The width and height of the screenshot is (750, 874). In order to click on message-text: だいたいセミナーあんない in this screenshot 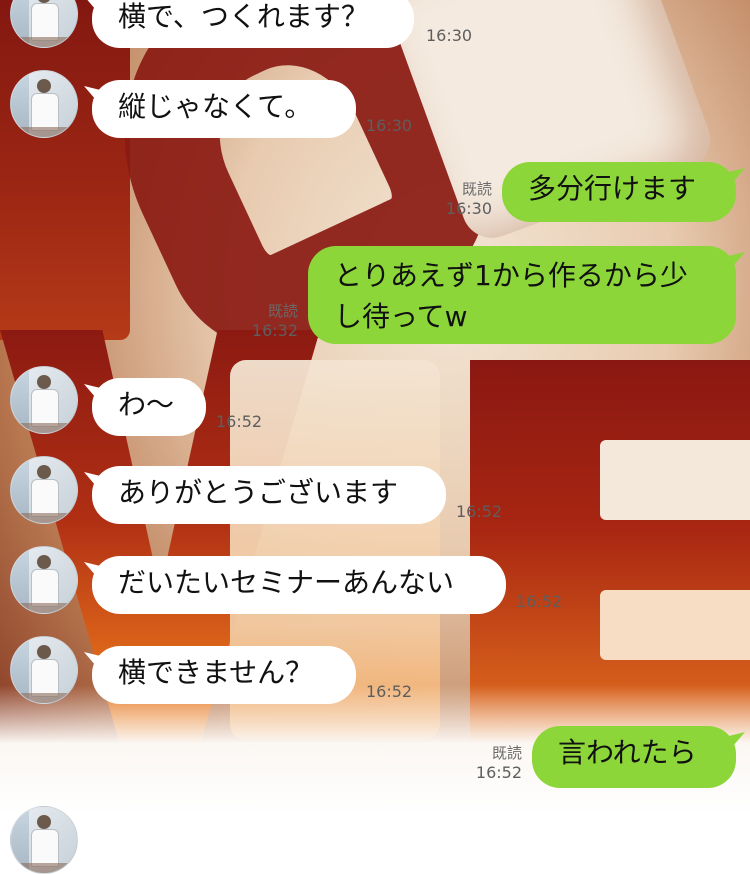, I will do `click(286, 582)`.